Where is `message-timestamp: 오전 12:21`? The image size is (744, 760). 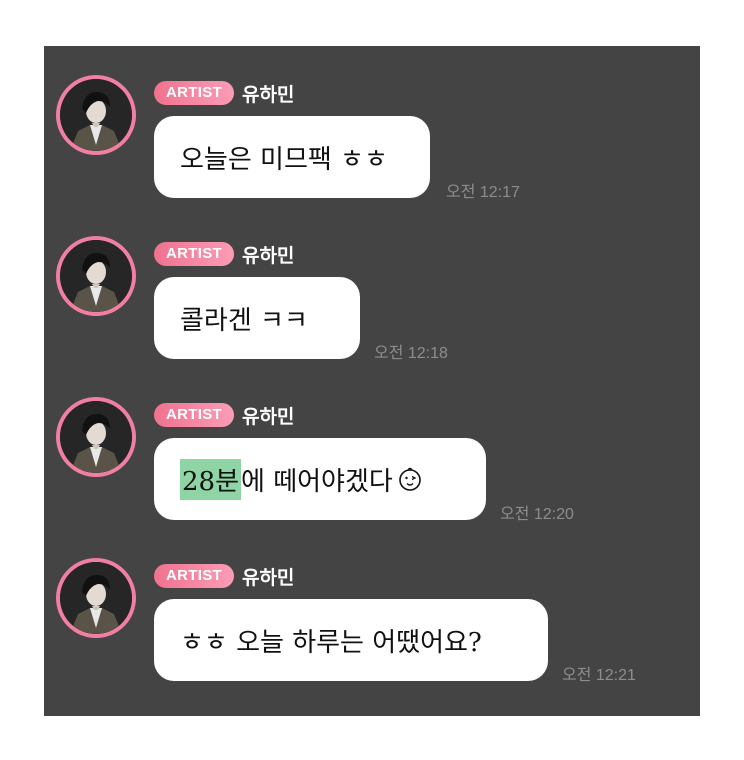
message-timestamp: 오전 12:21 is located at coordinates (599, 675).